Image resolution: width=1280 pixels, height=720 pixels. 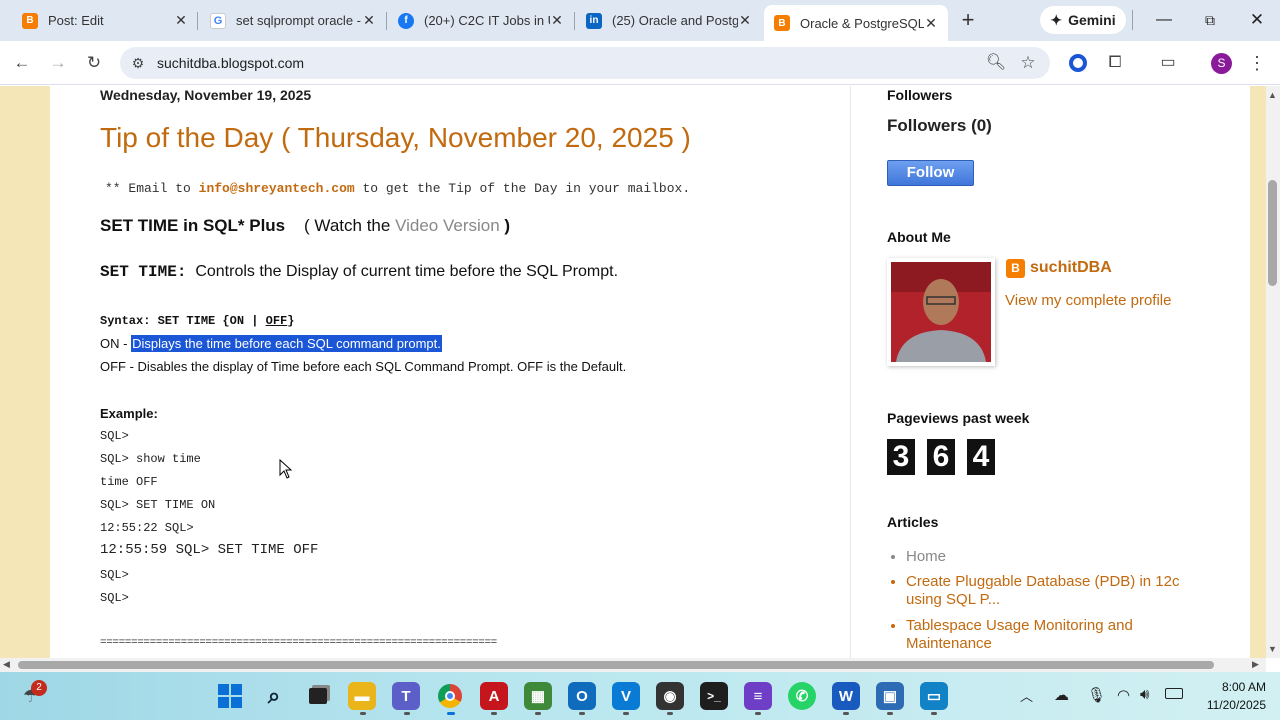 I want to click on tab-oracle-postgresql: B Oracle & PostgreSQL ✕, so click(x=856, y=23).